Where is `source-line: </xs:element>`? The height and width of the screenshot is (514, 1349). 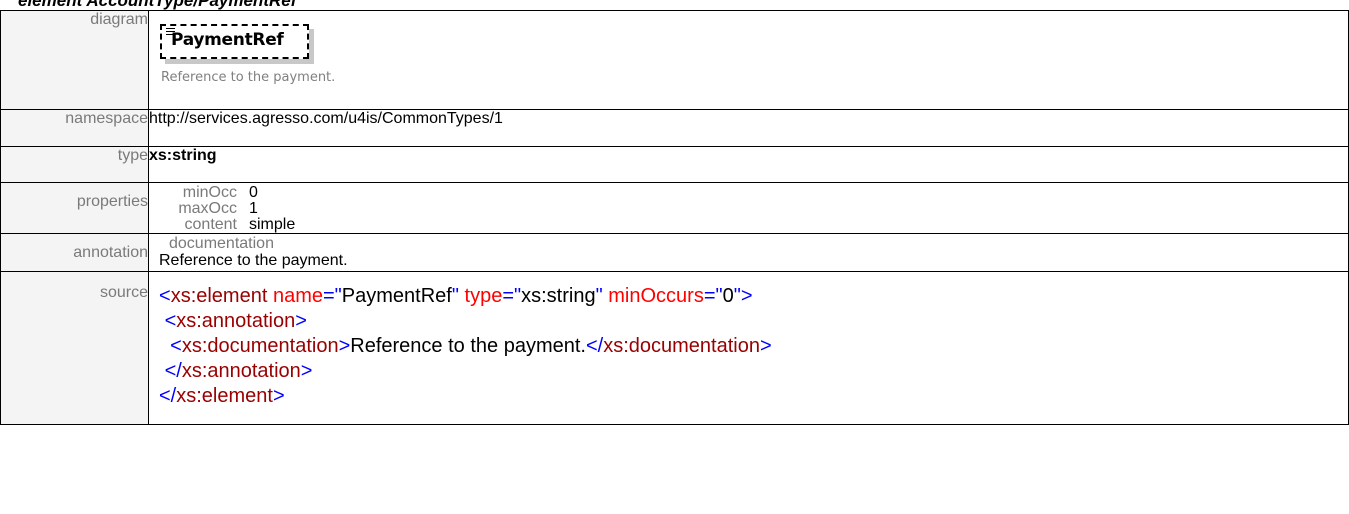 source-line: </xs:element> is located at coordinates (753, 396).